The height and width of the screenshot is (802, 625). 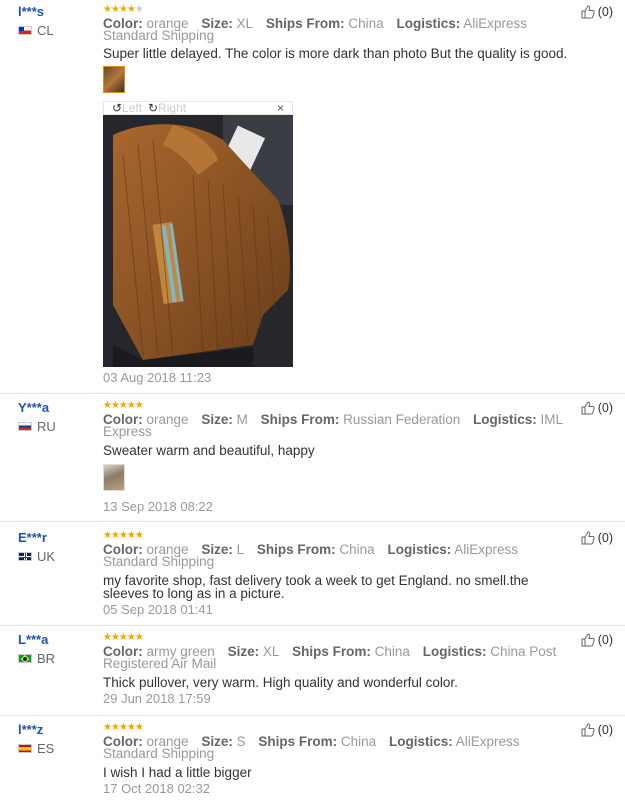 I want to click on country-code: UK, so click(x=46, y=556).